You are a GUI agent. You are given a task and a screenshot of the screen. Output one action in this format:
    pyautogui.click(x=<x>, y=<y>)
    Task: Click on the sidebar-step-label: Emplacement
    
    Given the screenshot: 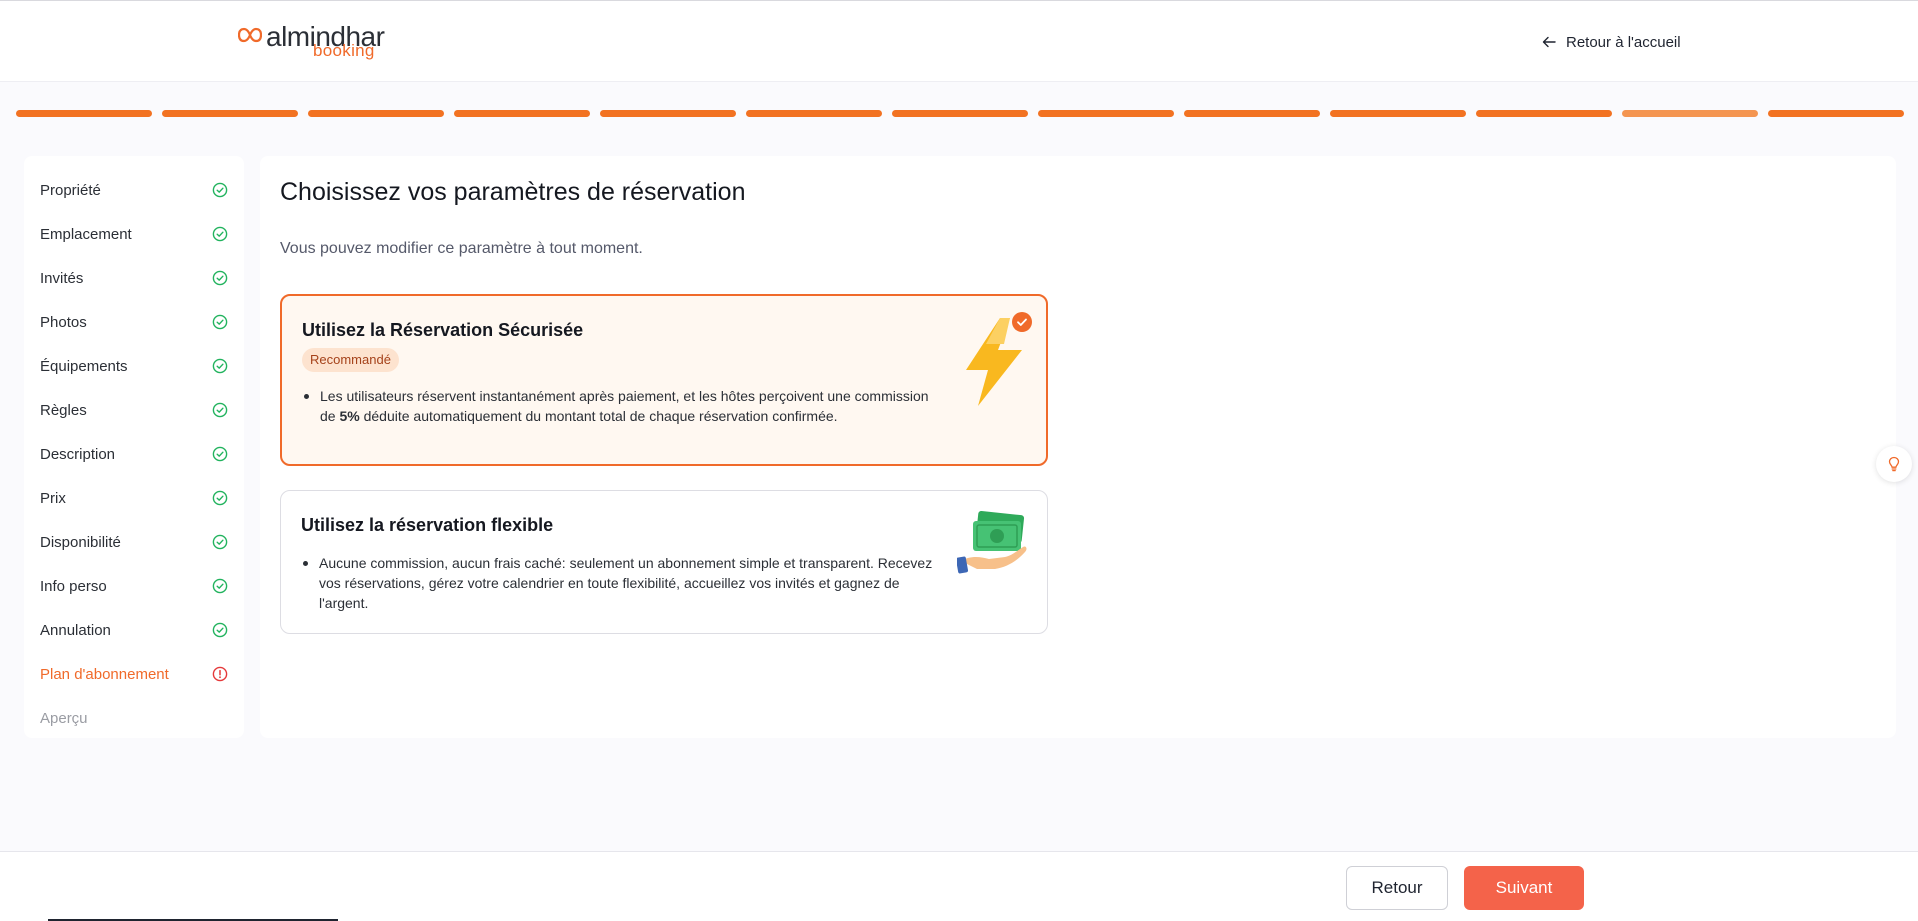 What is the action you would take?
    pyautogui.click(x=86, y=234)
    